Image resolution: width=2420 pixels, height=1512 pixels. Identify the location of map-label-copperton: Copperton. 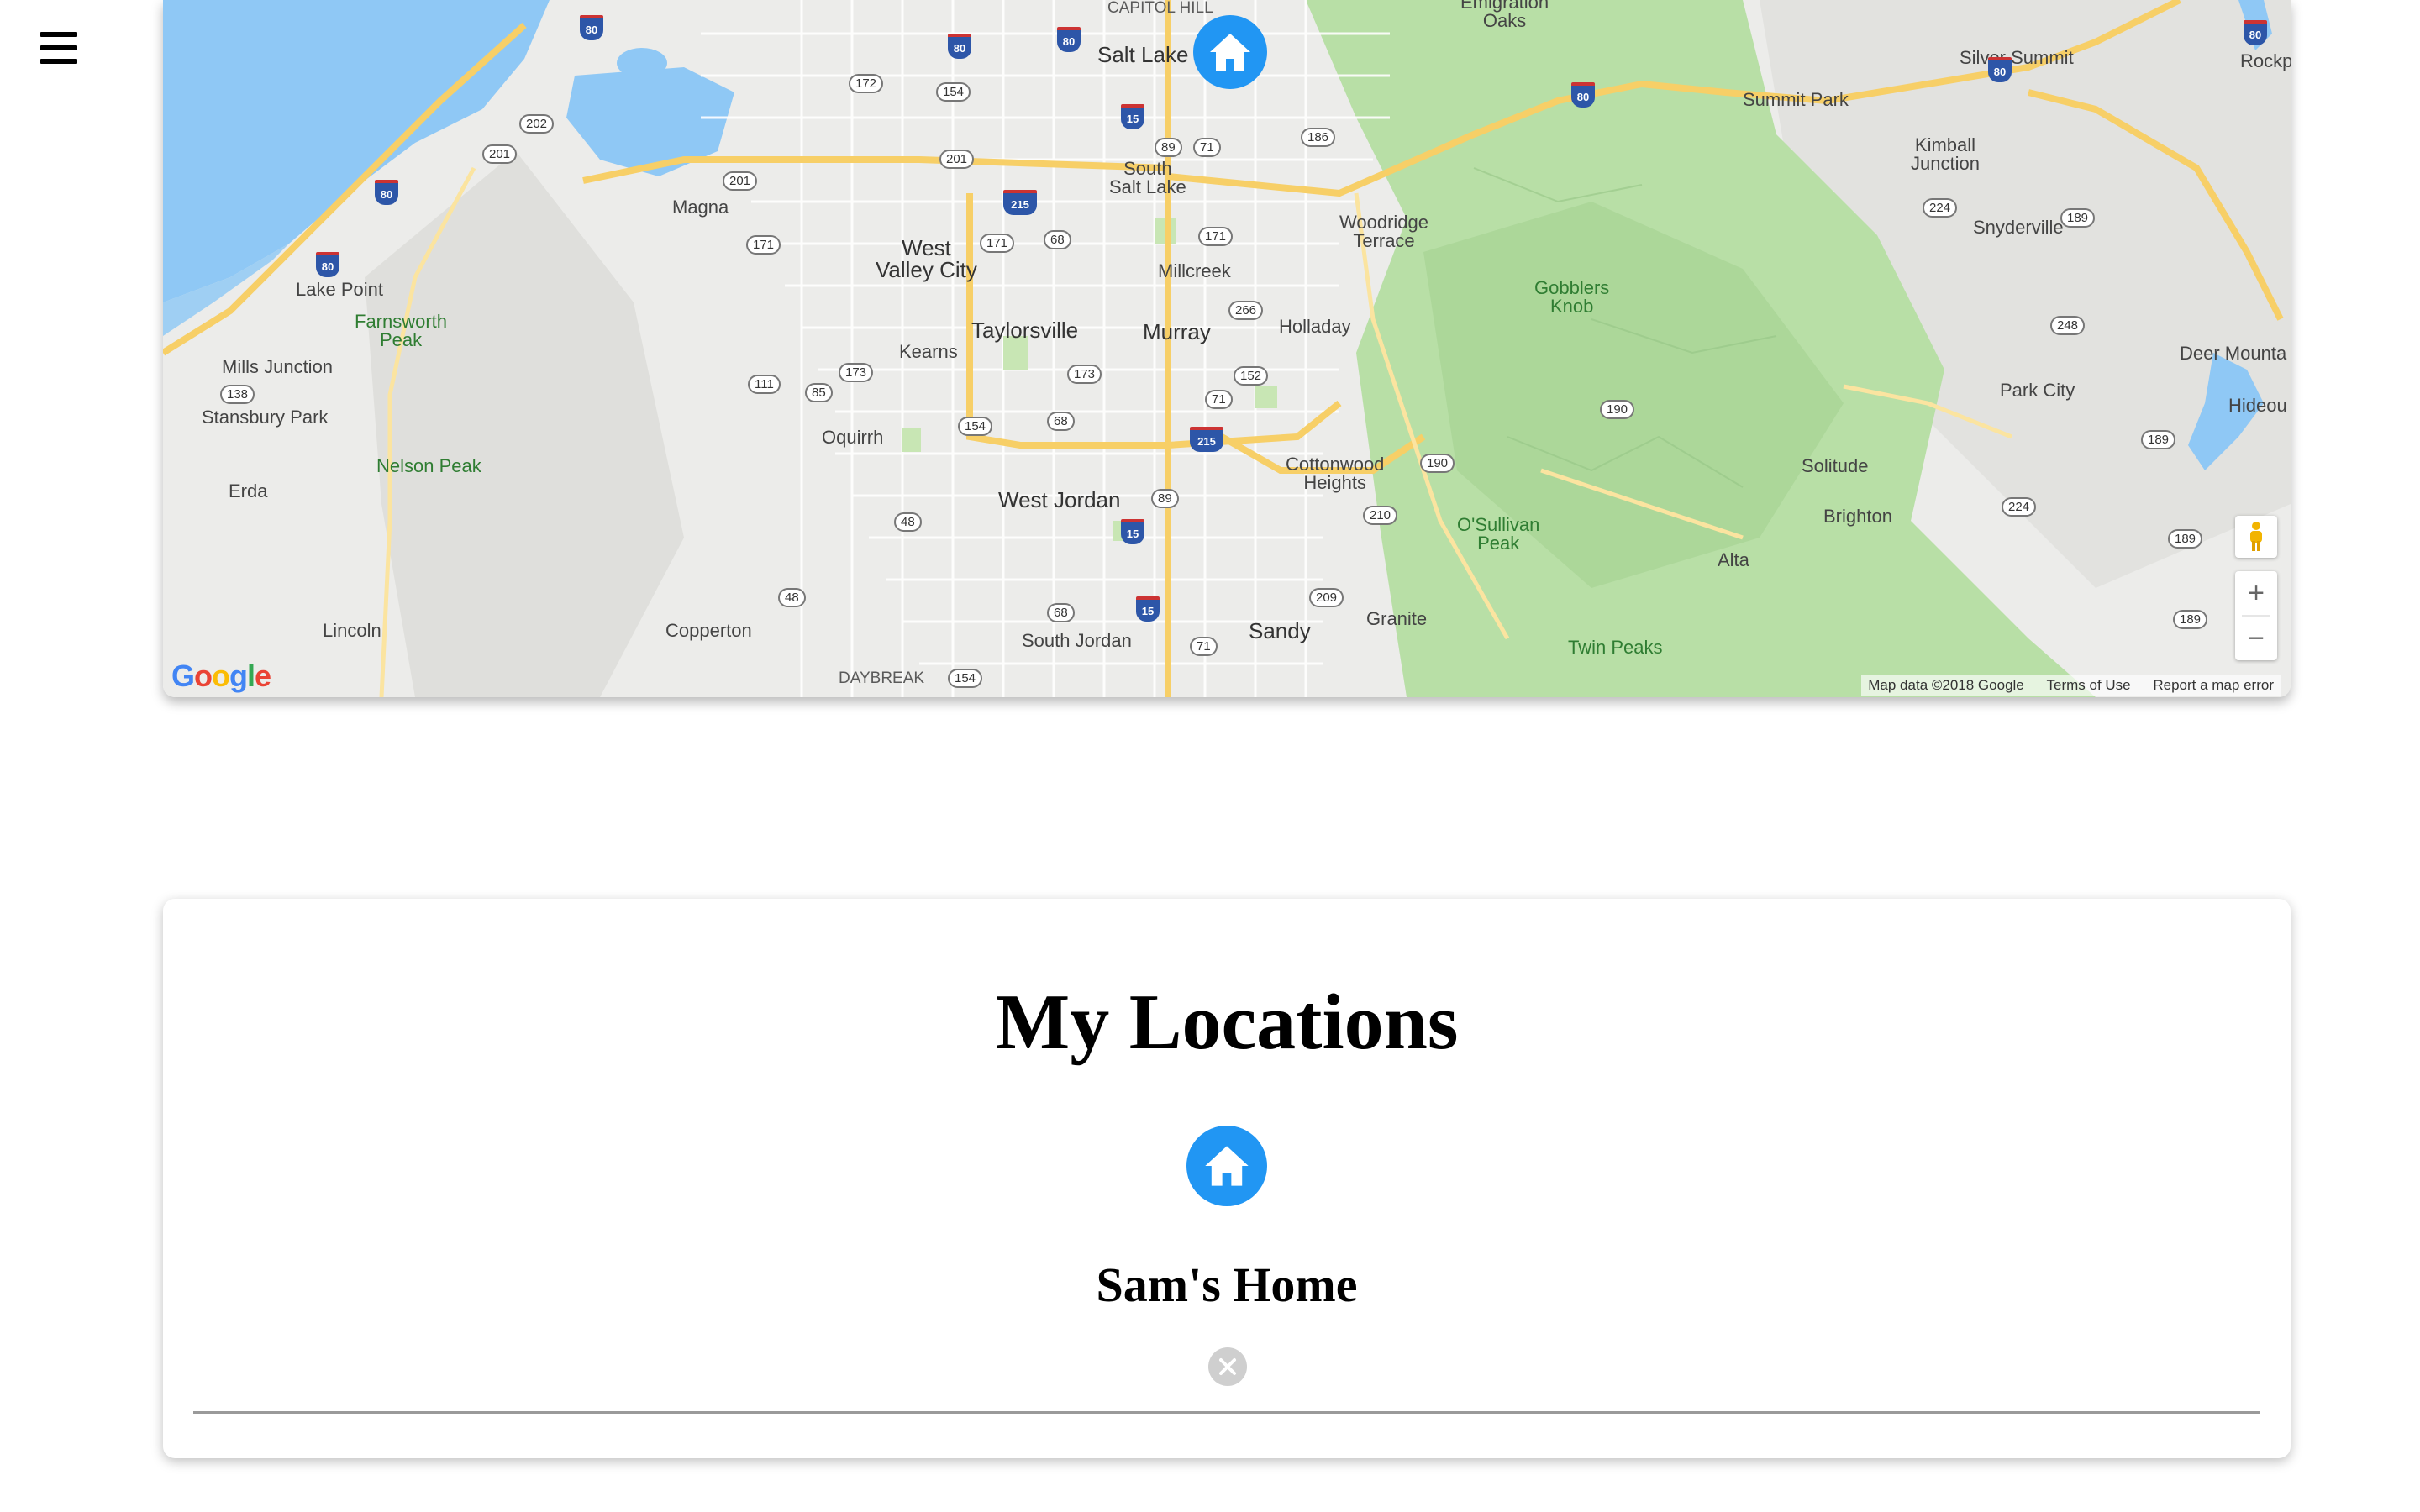
(709, 630).